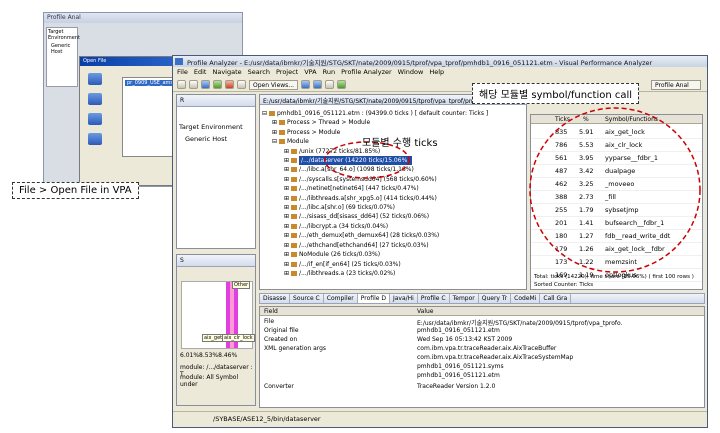 Image resolution: width=720 pixels, height=433 pixels. What do you see at coordinates (615, 190) in the screenshot?
I see `annotation-ellipse-symbols` at bounding box center [615, 190].